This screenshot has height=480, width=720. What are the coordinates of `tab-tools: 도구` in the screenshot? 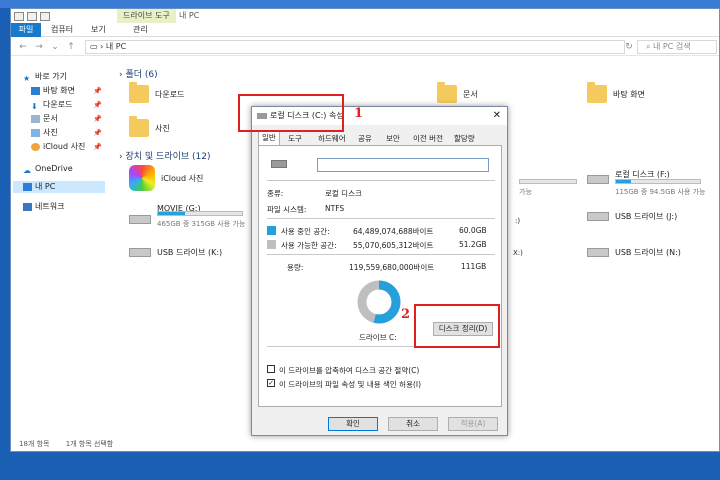 It's located at (295, 139).